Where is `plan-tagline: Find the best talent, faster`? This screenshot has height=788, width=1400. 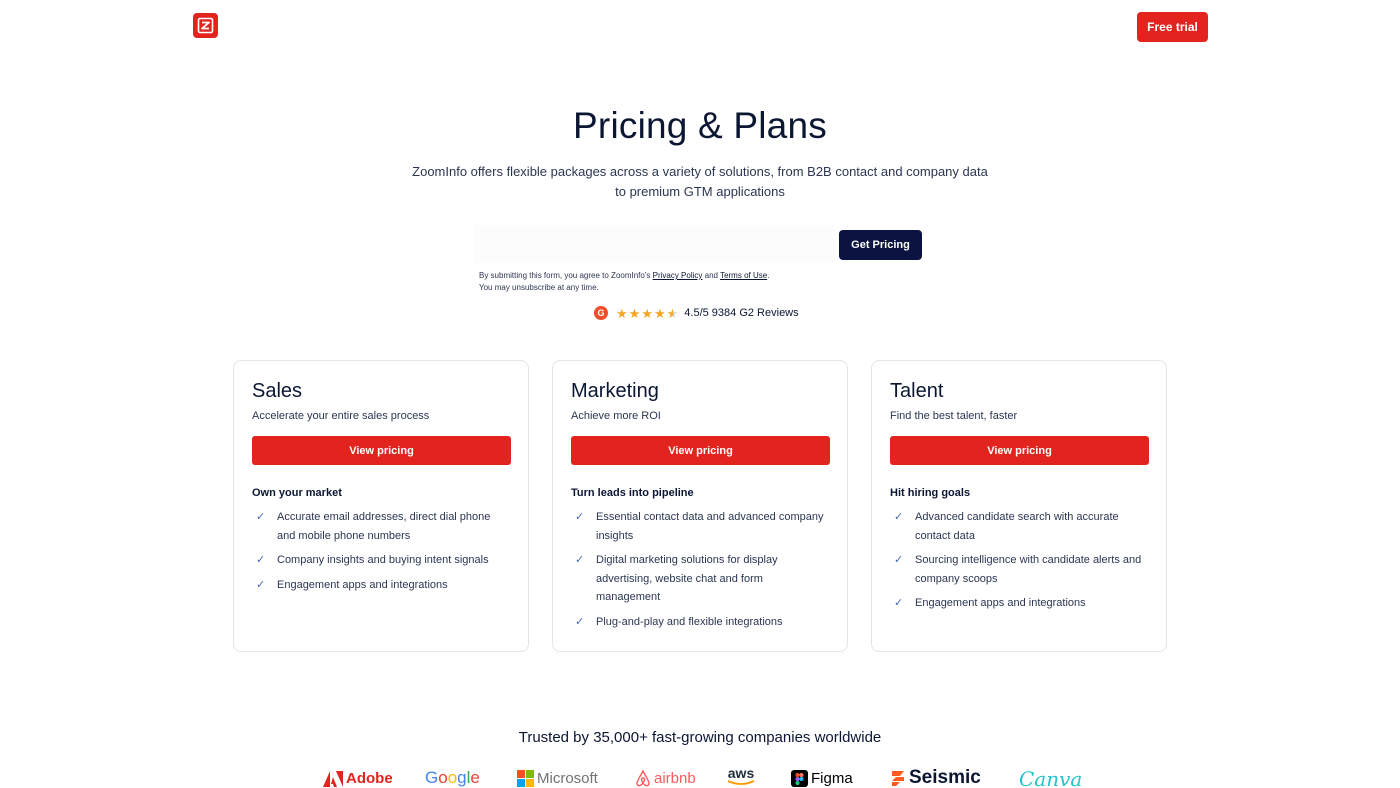 plan-tagline: Find the best talent, faster is located at coordinates (954, 416).